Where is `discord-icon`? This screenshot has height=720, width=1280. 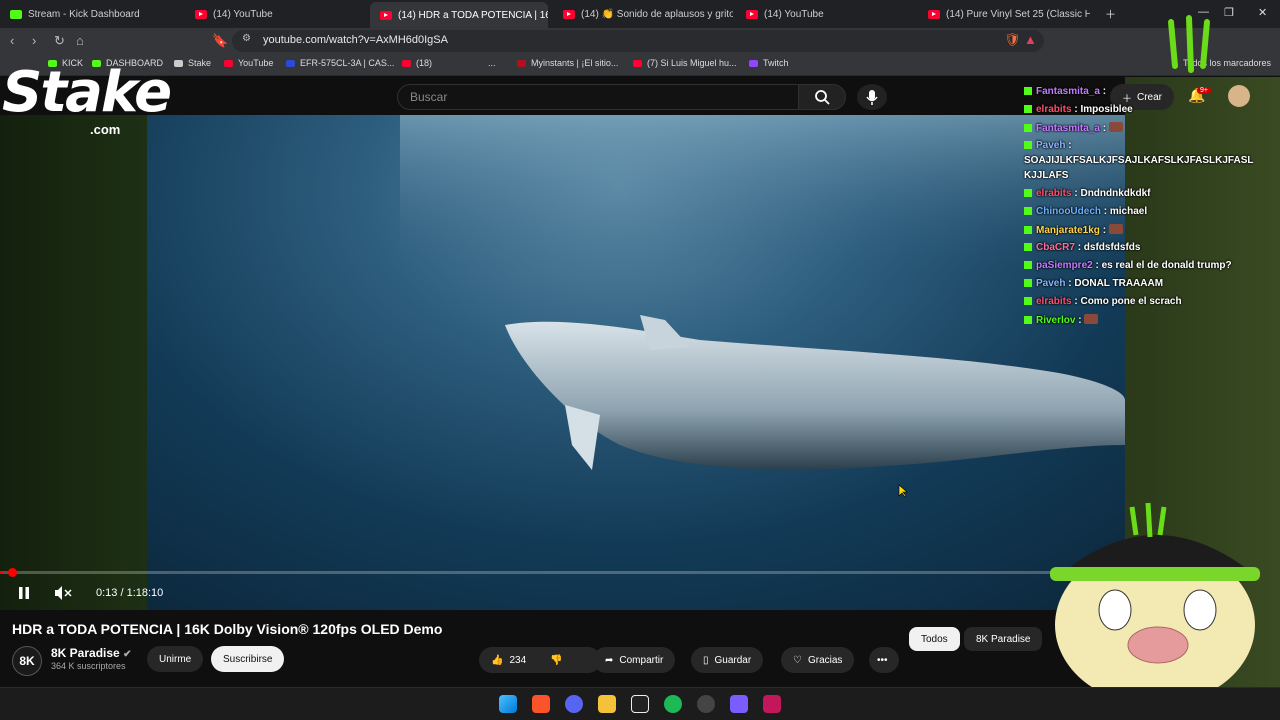
discord-icon is located at coordinates (574, 704).